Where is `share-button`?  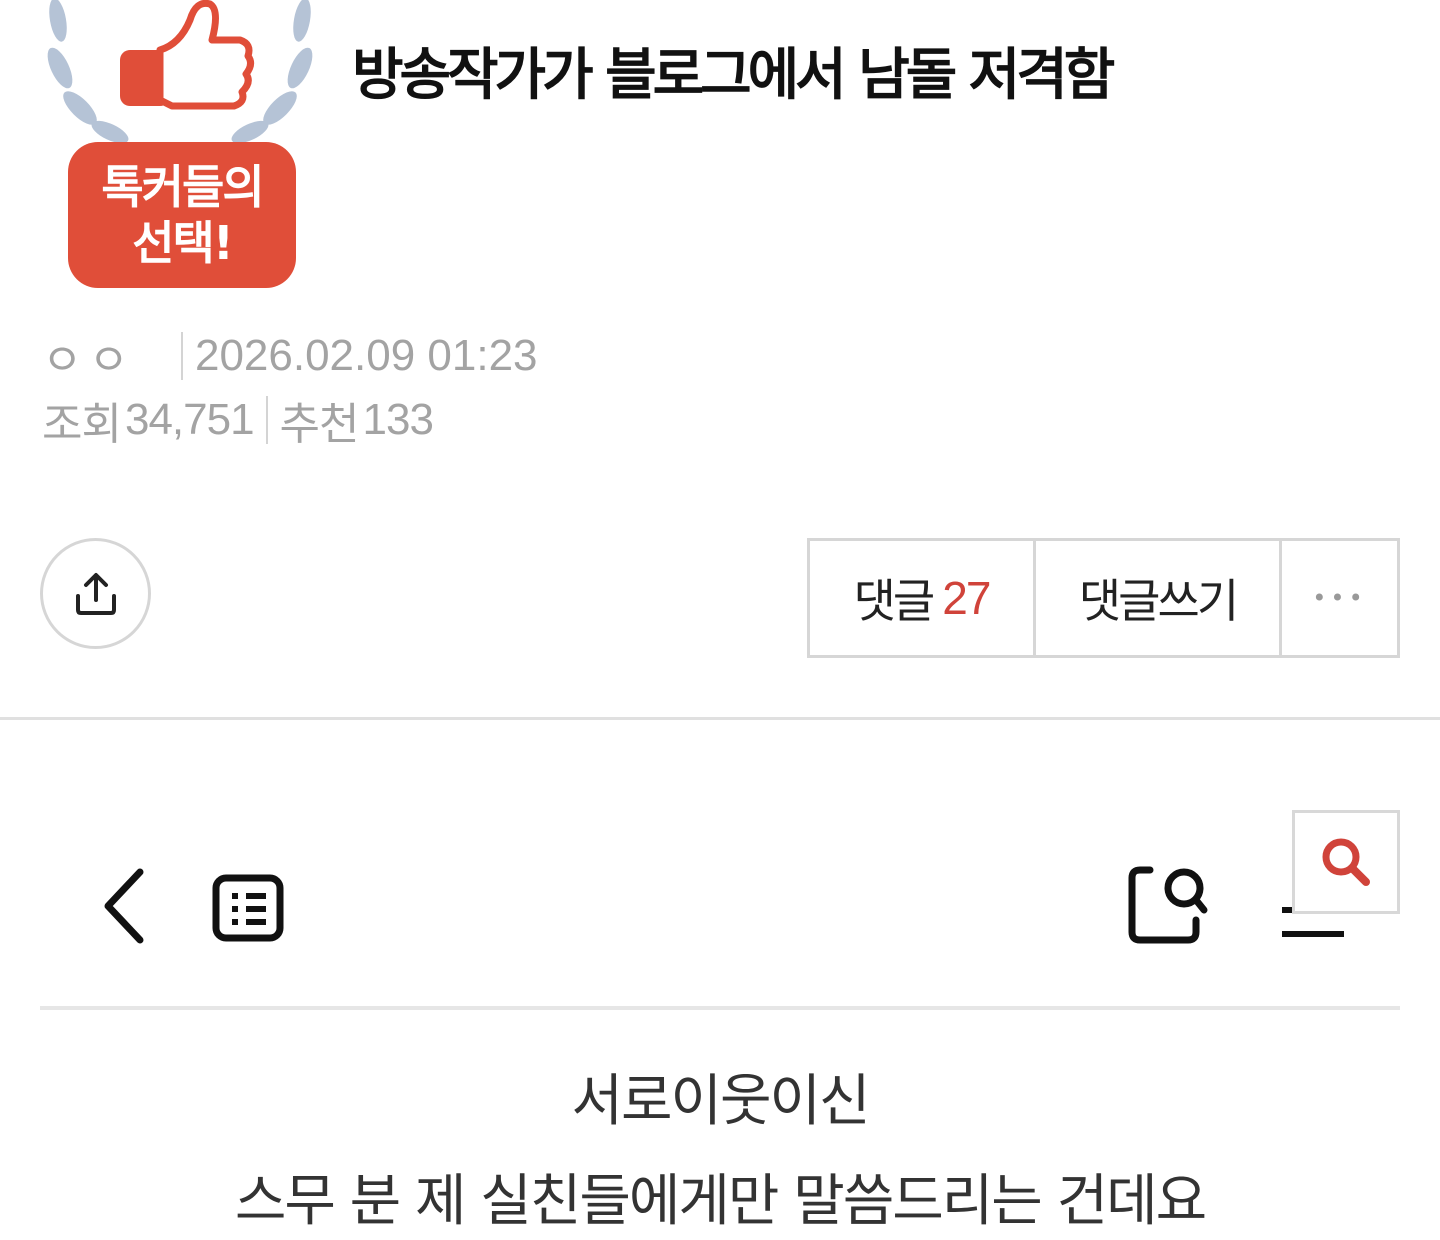 share-button is located at coordinates (95, 593).